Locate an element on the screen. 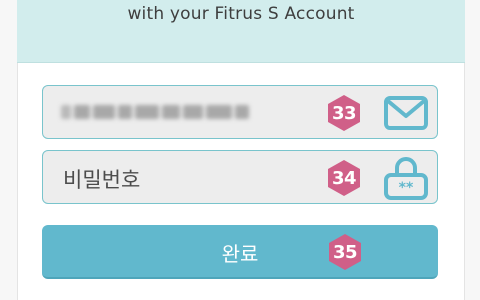 This screenshot has width=480, height=300. envelope-icon is located at coordinates (406, 113).